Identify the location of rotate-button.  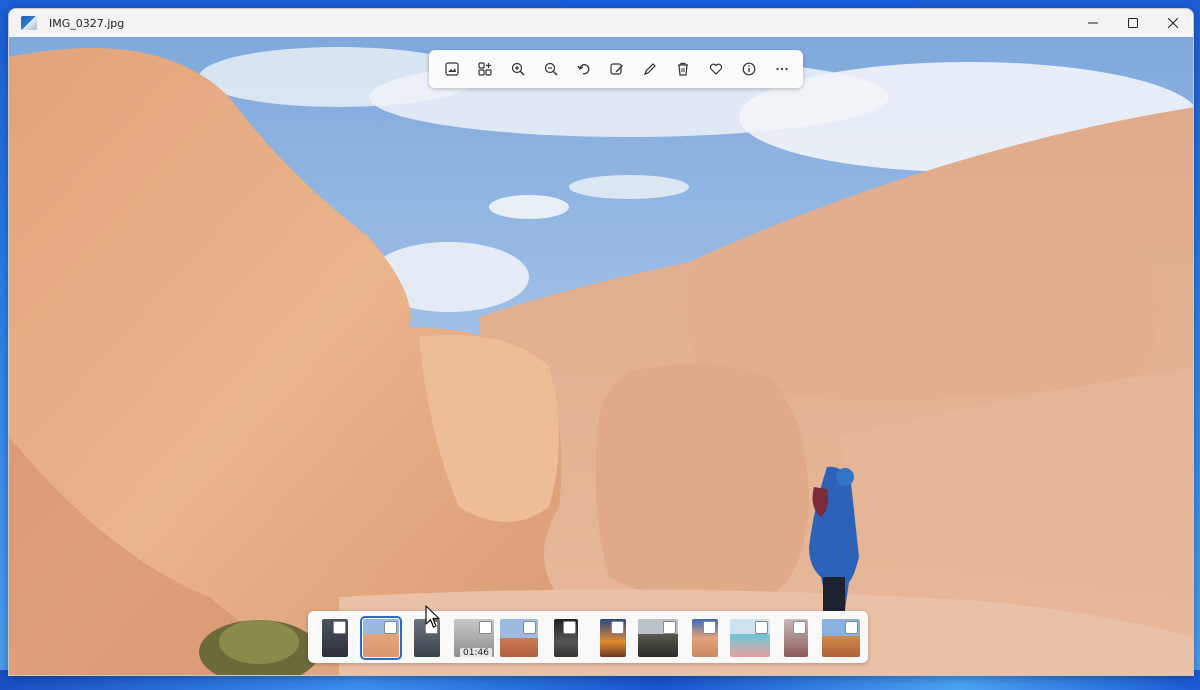
(583, 69).